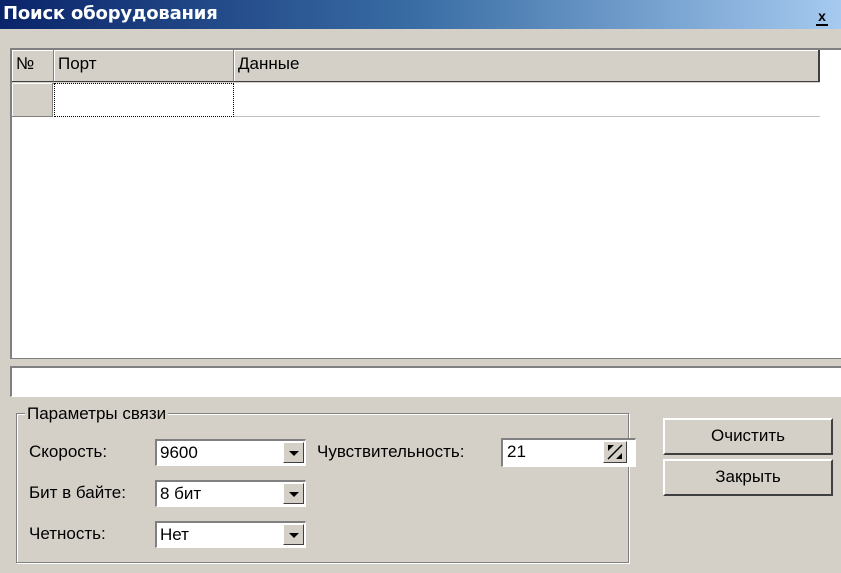 The width and height of the screenshot is (841, 573). What do you see at coordinates (425, 360) in the screenshot?
I see `grid-bottom-edge` at bounding box center [425, 360].